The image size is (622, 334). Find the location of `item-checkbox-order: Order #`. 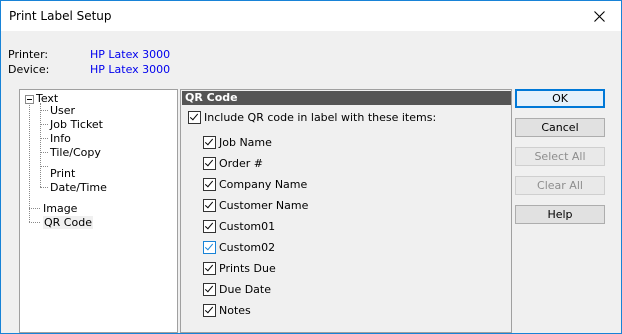

item-checkbox-order: Order # is located at coordinates (233, 163).